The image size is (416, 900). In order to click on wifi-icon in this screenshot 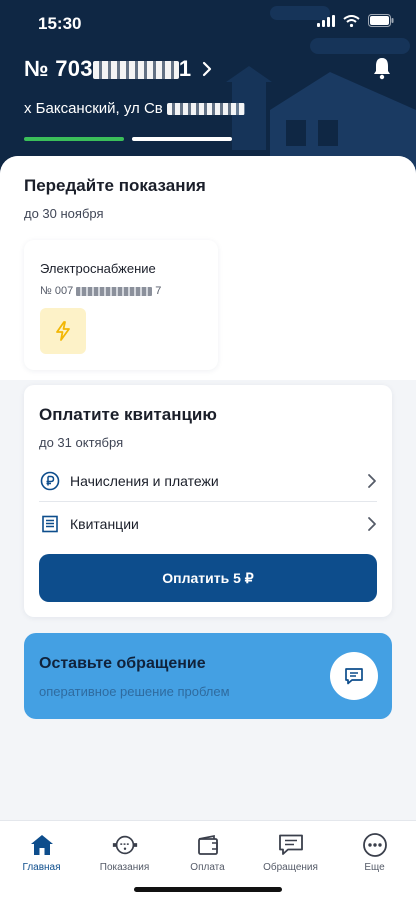, I will do `click(351, 20)`.